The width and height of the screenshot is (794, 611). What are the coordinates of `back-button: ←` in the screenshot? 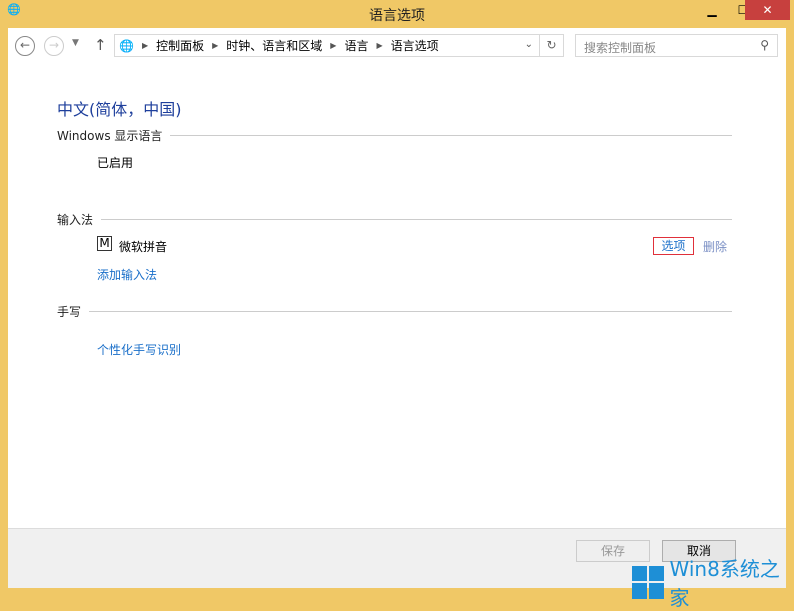 It's located at (25, 46).